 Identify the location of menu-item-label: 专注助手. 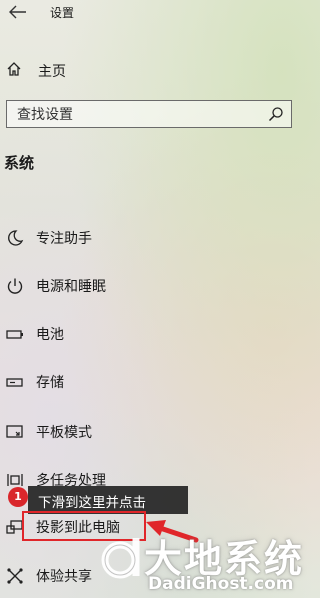
(64, 239).